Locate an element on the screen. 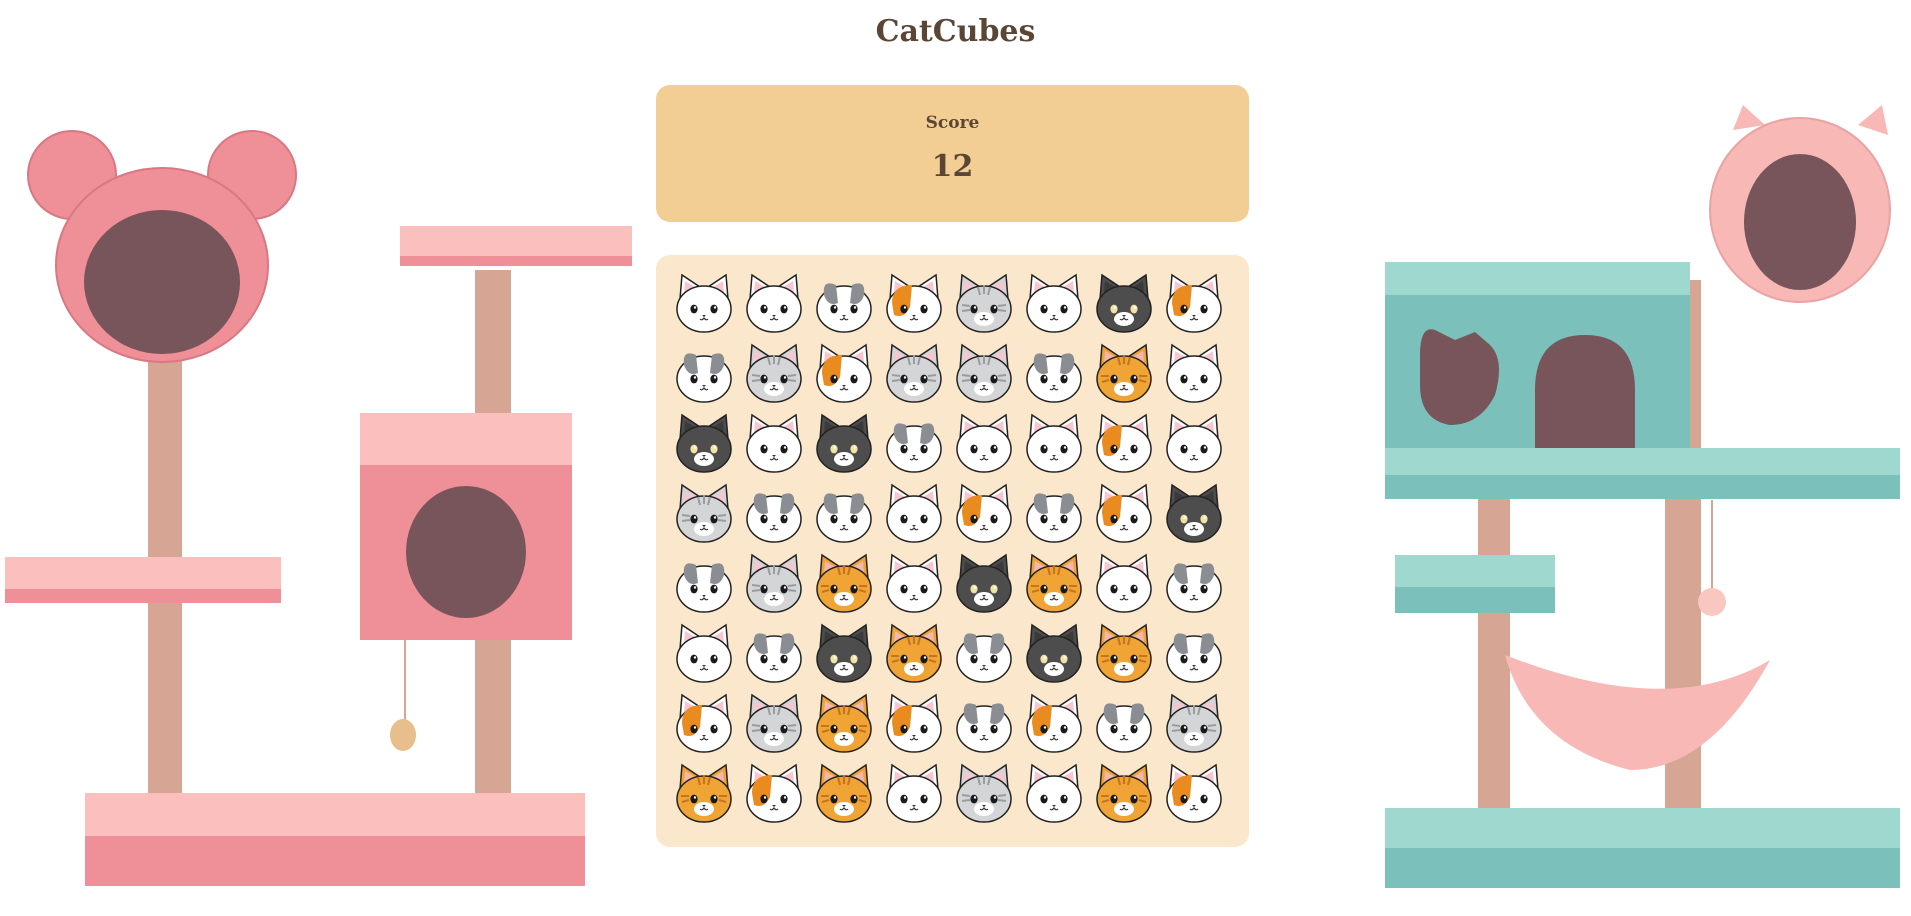 The height and width of the screenshot is (916, 1911). game-title: CatCubes is located at coordinates (955, 31).